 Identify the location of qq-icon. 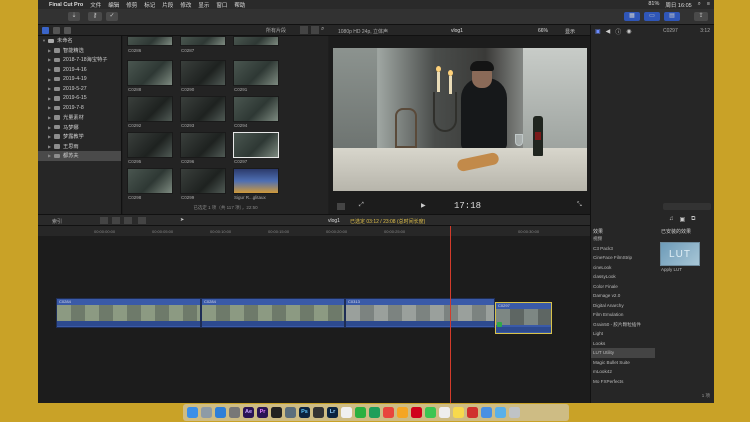
(346, 412).